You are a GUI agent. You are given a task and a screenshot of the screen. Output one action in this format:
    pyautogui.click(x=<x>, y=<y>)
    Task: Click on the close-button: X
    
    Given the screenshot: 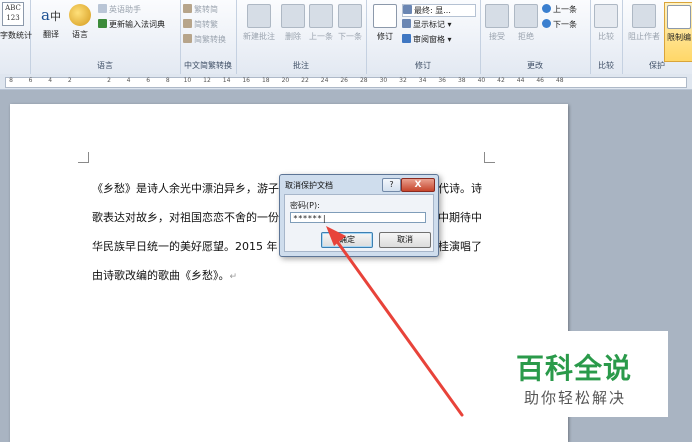 What is the action you would take?
    pyautogui.click(x=418, y=185)
    